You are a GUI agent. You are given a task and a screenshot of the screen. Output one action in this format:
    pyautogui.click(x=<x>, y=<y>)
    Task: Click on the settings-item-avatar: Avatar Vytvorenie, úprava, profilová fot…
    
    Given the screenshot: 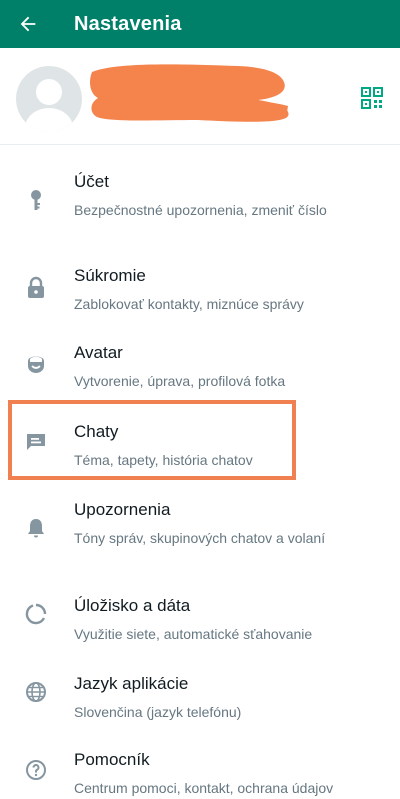 What is the action you would take?
    pyautogui.click(x=200, y=368)
    